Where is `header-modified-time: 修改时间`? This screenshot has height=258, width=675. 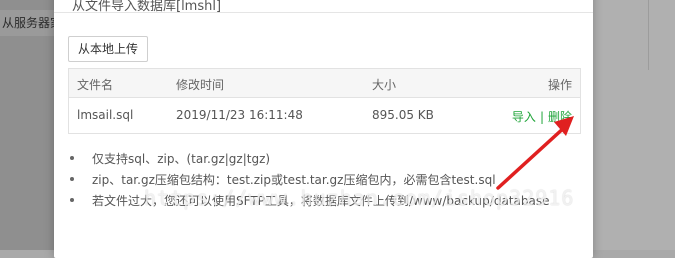
header-modified-time: 修改时间 is located at coordinates (200, 85).